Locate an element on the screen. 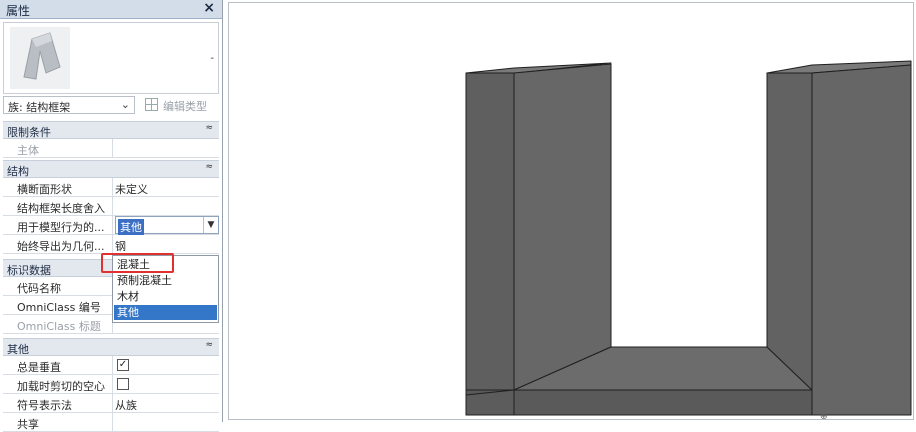 This screenshot has height=432, width=916. left-outer-face is located at coordinates (490, 402).